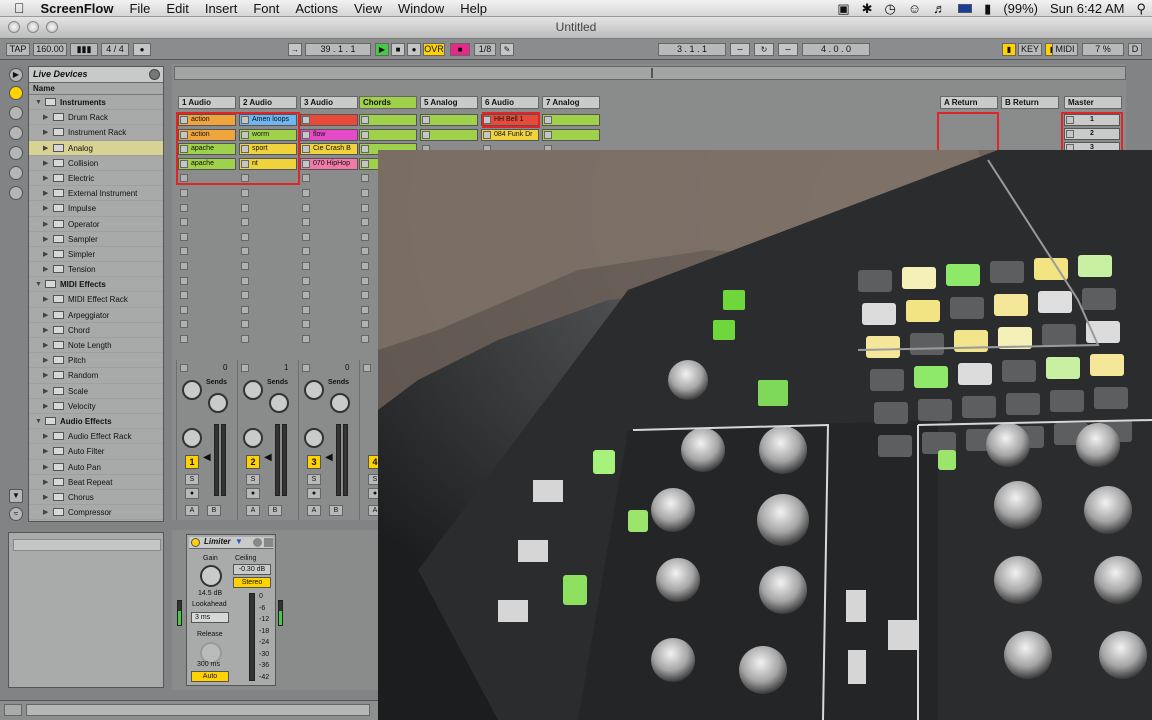 This screenshot has height=720, width=1152. Describe the element at coordinates (571, 102) in the screenshot. I see `track-header: 7 Analog` at that location.